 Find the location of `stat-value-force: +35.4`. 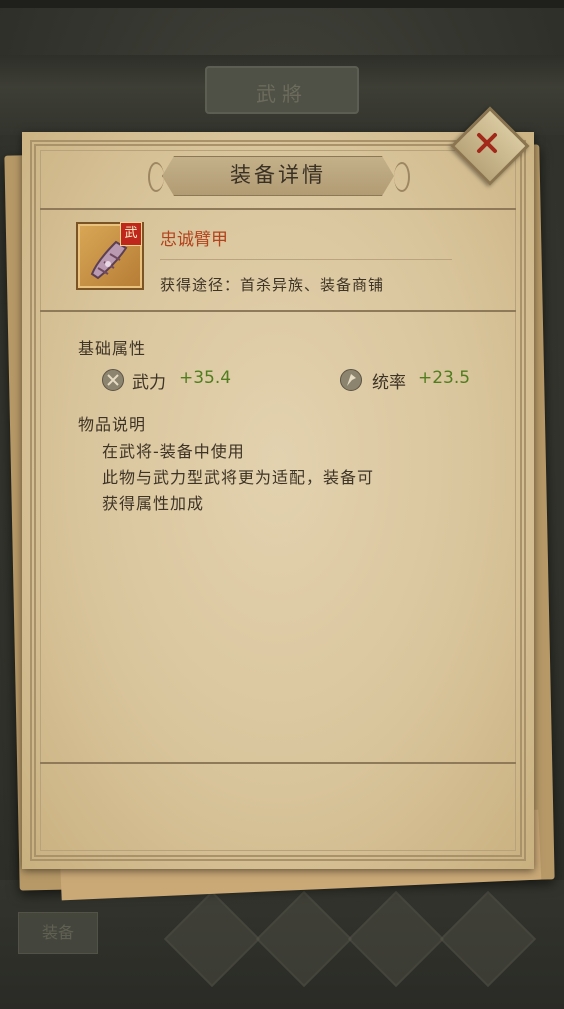

stat-value-force: +35.4 is located at coordinates (205, 378).